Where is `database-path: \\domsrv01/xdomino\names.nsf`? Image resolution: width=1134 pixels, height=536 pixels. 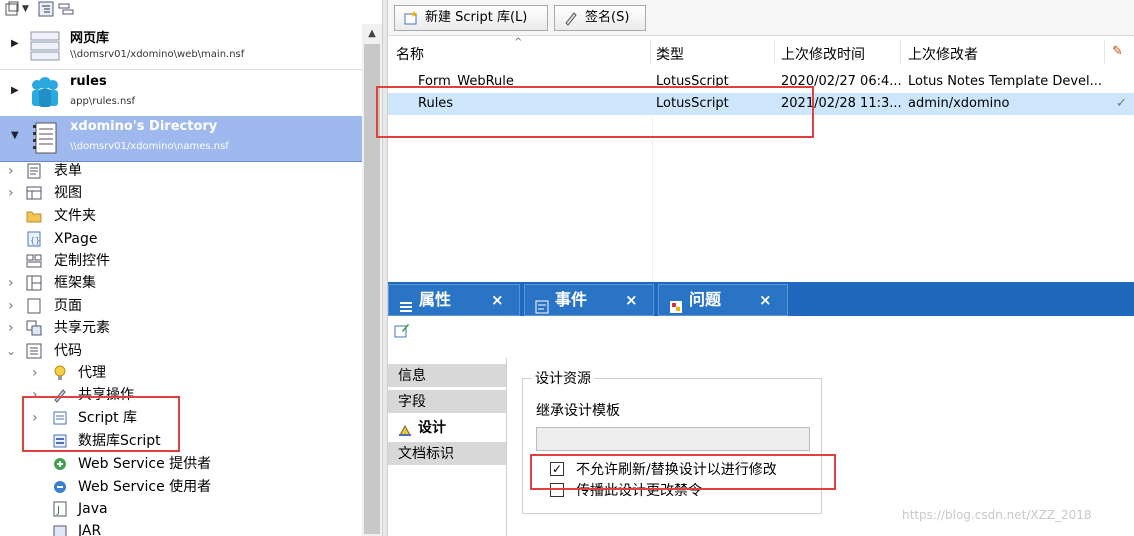
database-path: \\domsrv01/xdomino\names.nsf is located at coordinates (149, 146).